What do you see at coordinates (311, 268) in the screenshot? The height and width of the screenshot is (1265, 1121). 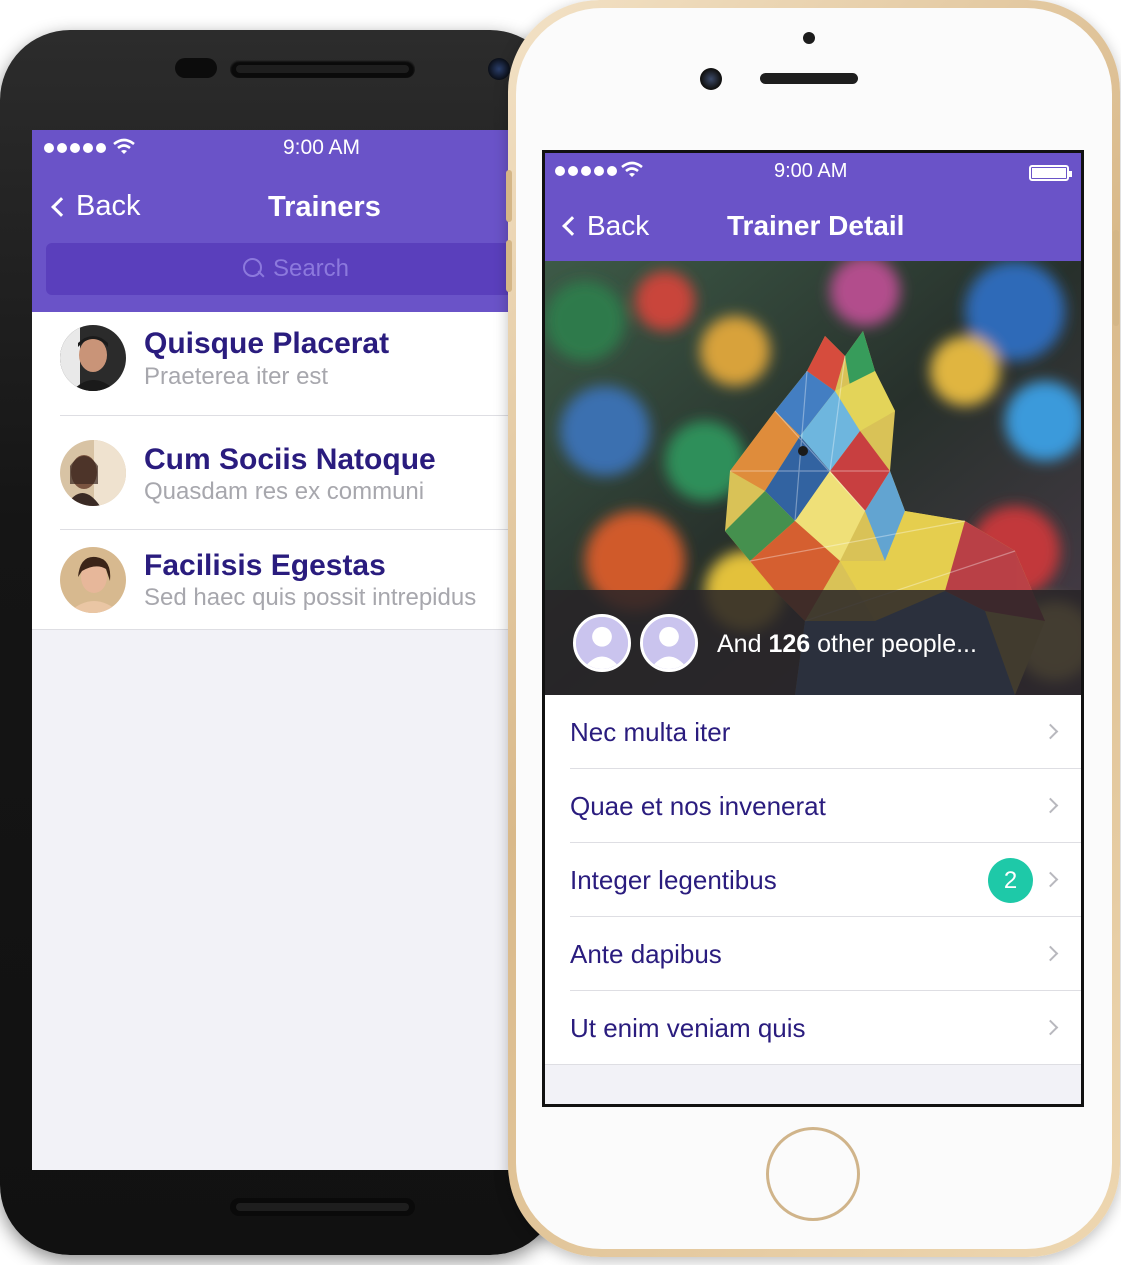 I see `search-placeholder: Search` at bounding box center [311, 268].